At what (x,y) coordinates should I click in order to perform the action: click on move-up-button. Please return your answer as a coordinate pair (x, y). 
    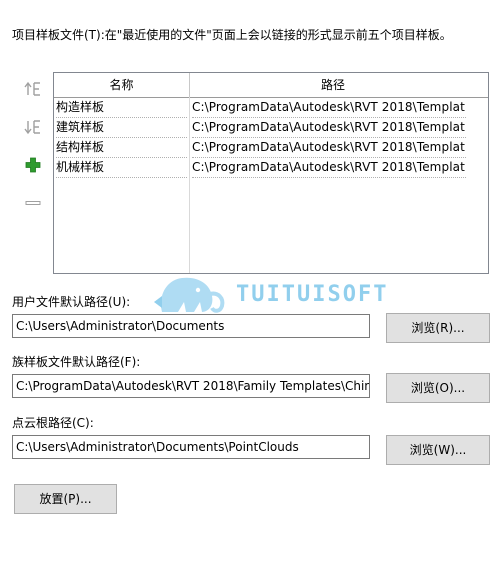
    Looking at the image, I should click on (33, 89).